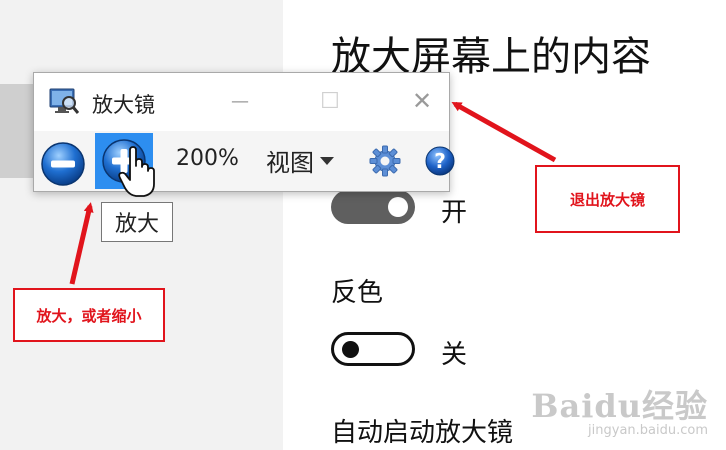 This screenshot has height=450, width=726. I want to click on close-icon: ✕, so click(422, 101).